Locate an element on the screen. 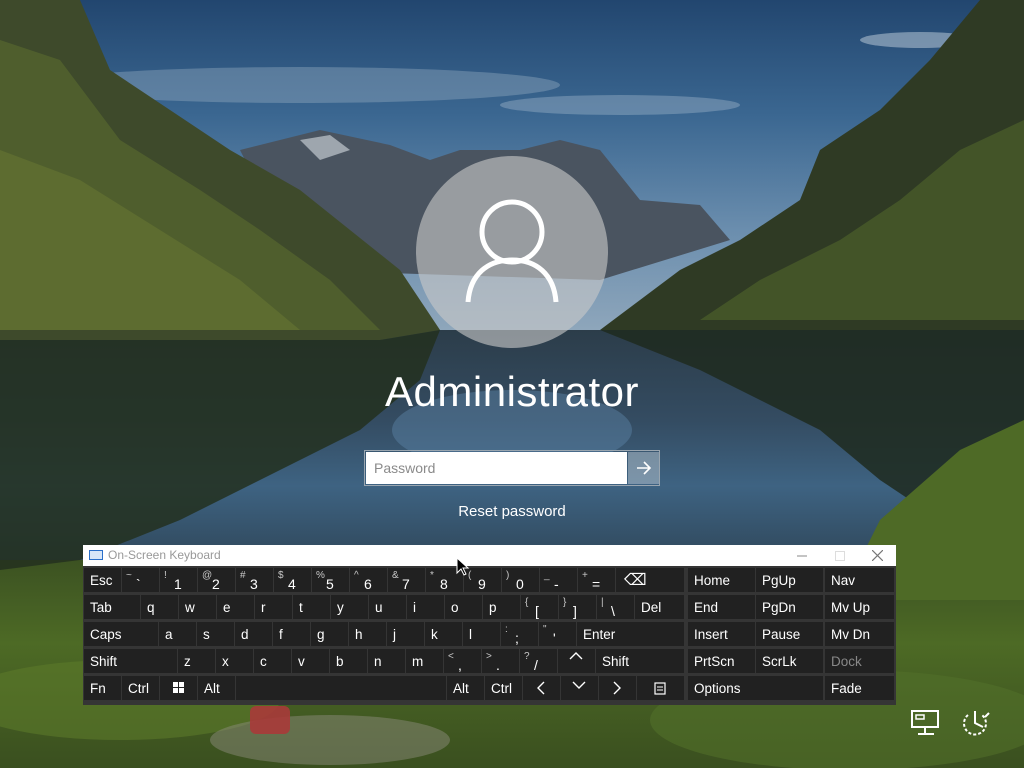 The width and height of the screenshot is (1024, 768). key-caps: Caps is located at coordinates (121, 634).